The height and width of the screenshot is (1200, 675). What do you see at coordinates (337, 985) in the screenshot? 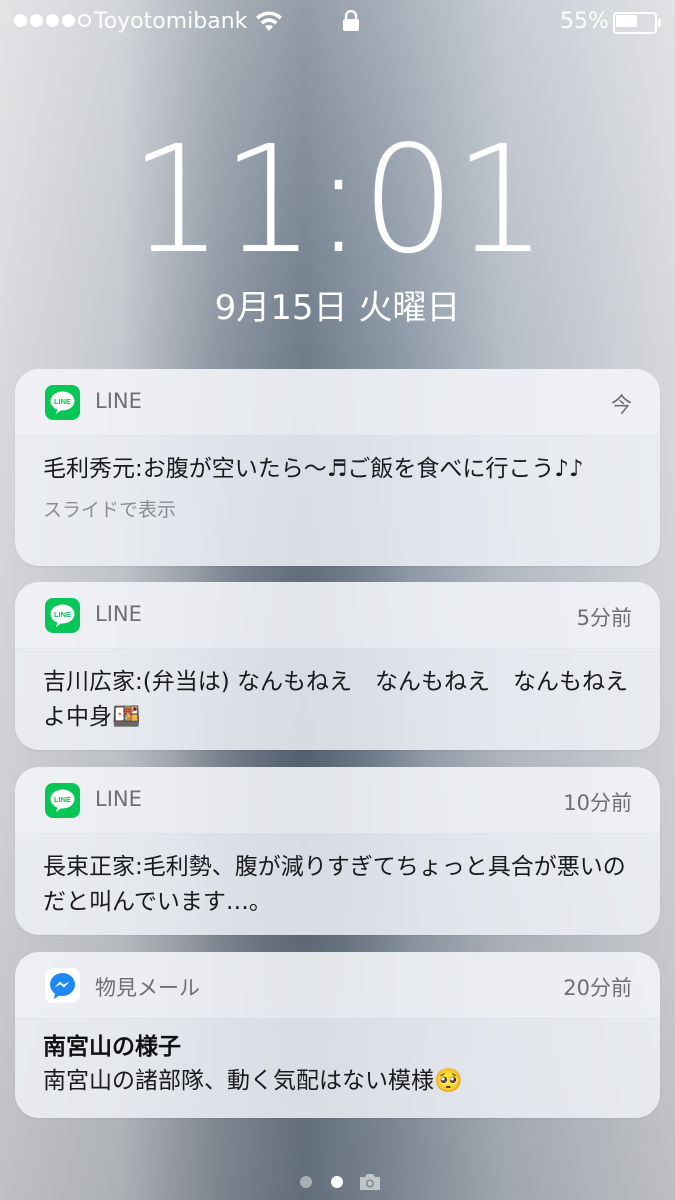
I see `notification-header: 物見メール 20分前` at bounding box center [337, 985].